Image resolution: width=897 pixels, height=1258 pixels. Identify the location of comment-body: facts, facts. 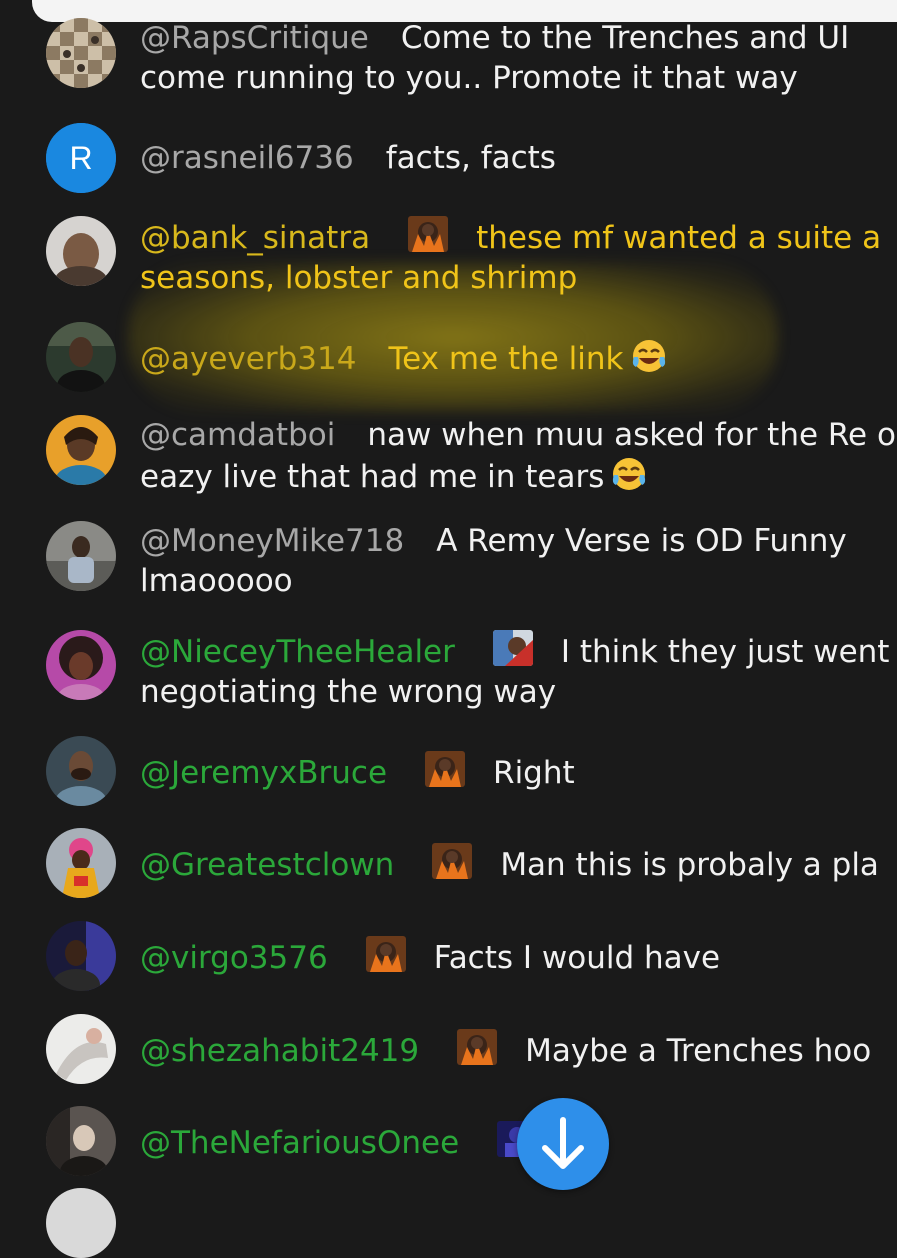
(470, 158).